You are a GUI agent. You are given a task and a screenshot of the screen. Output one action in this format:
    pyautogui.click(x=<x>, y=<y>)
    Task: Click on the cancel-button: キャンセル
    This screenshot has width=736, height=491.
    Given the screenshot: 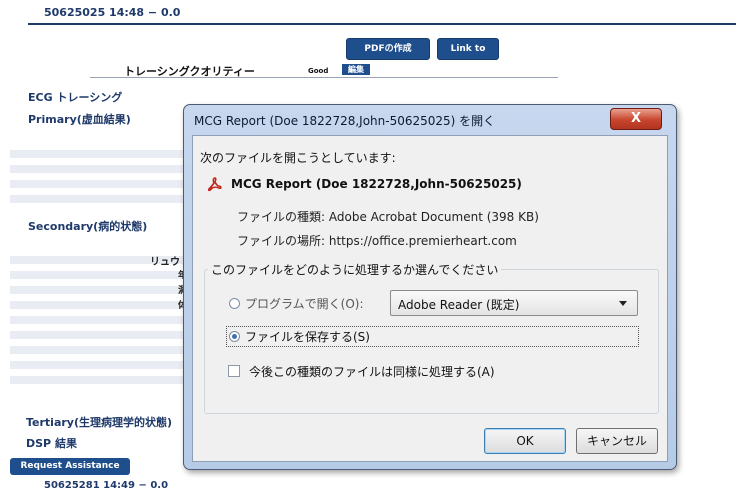 What is the action you would take?
    pyautogui.click(x=617, y=441)
    